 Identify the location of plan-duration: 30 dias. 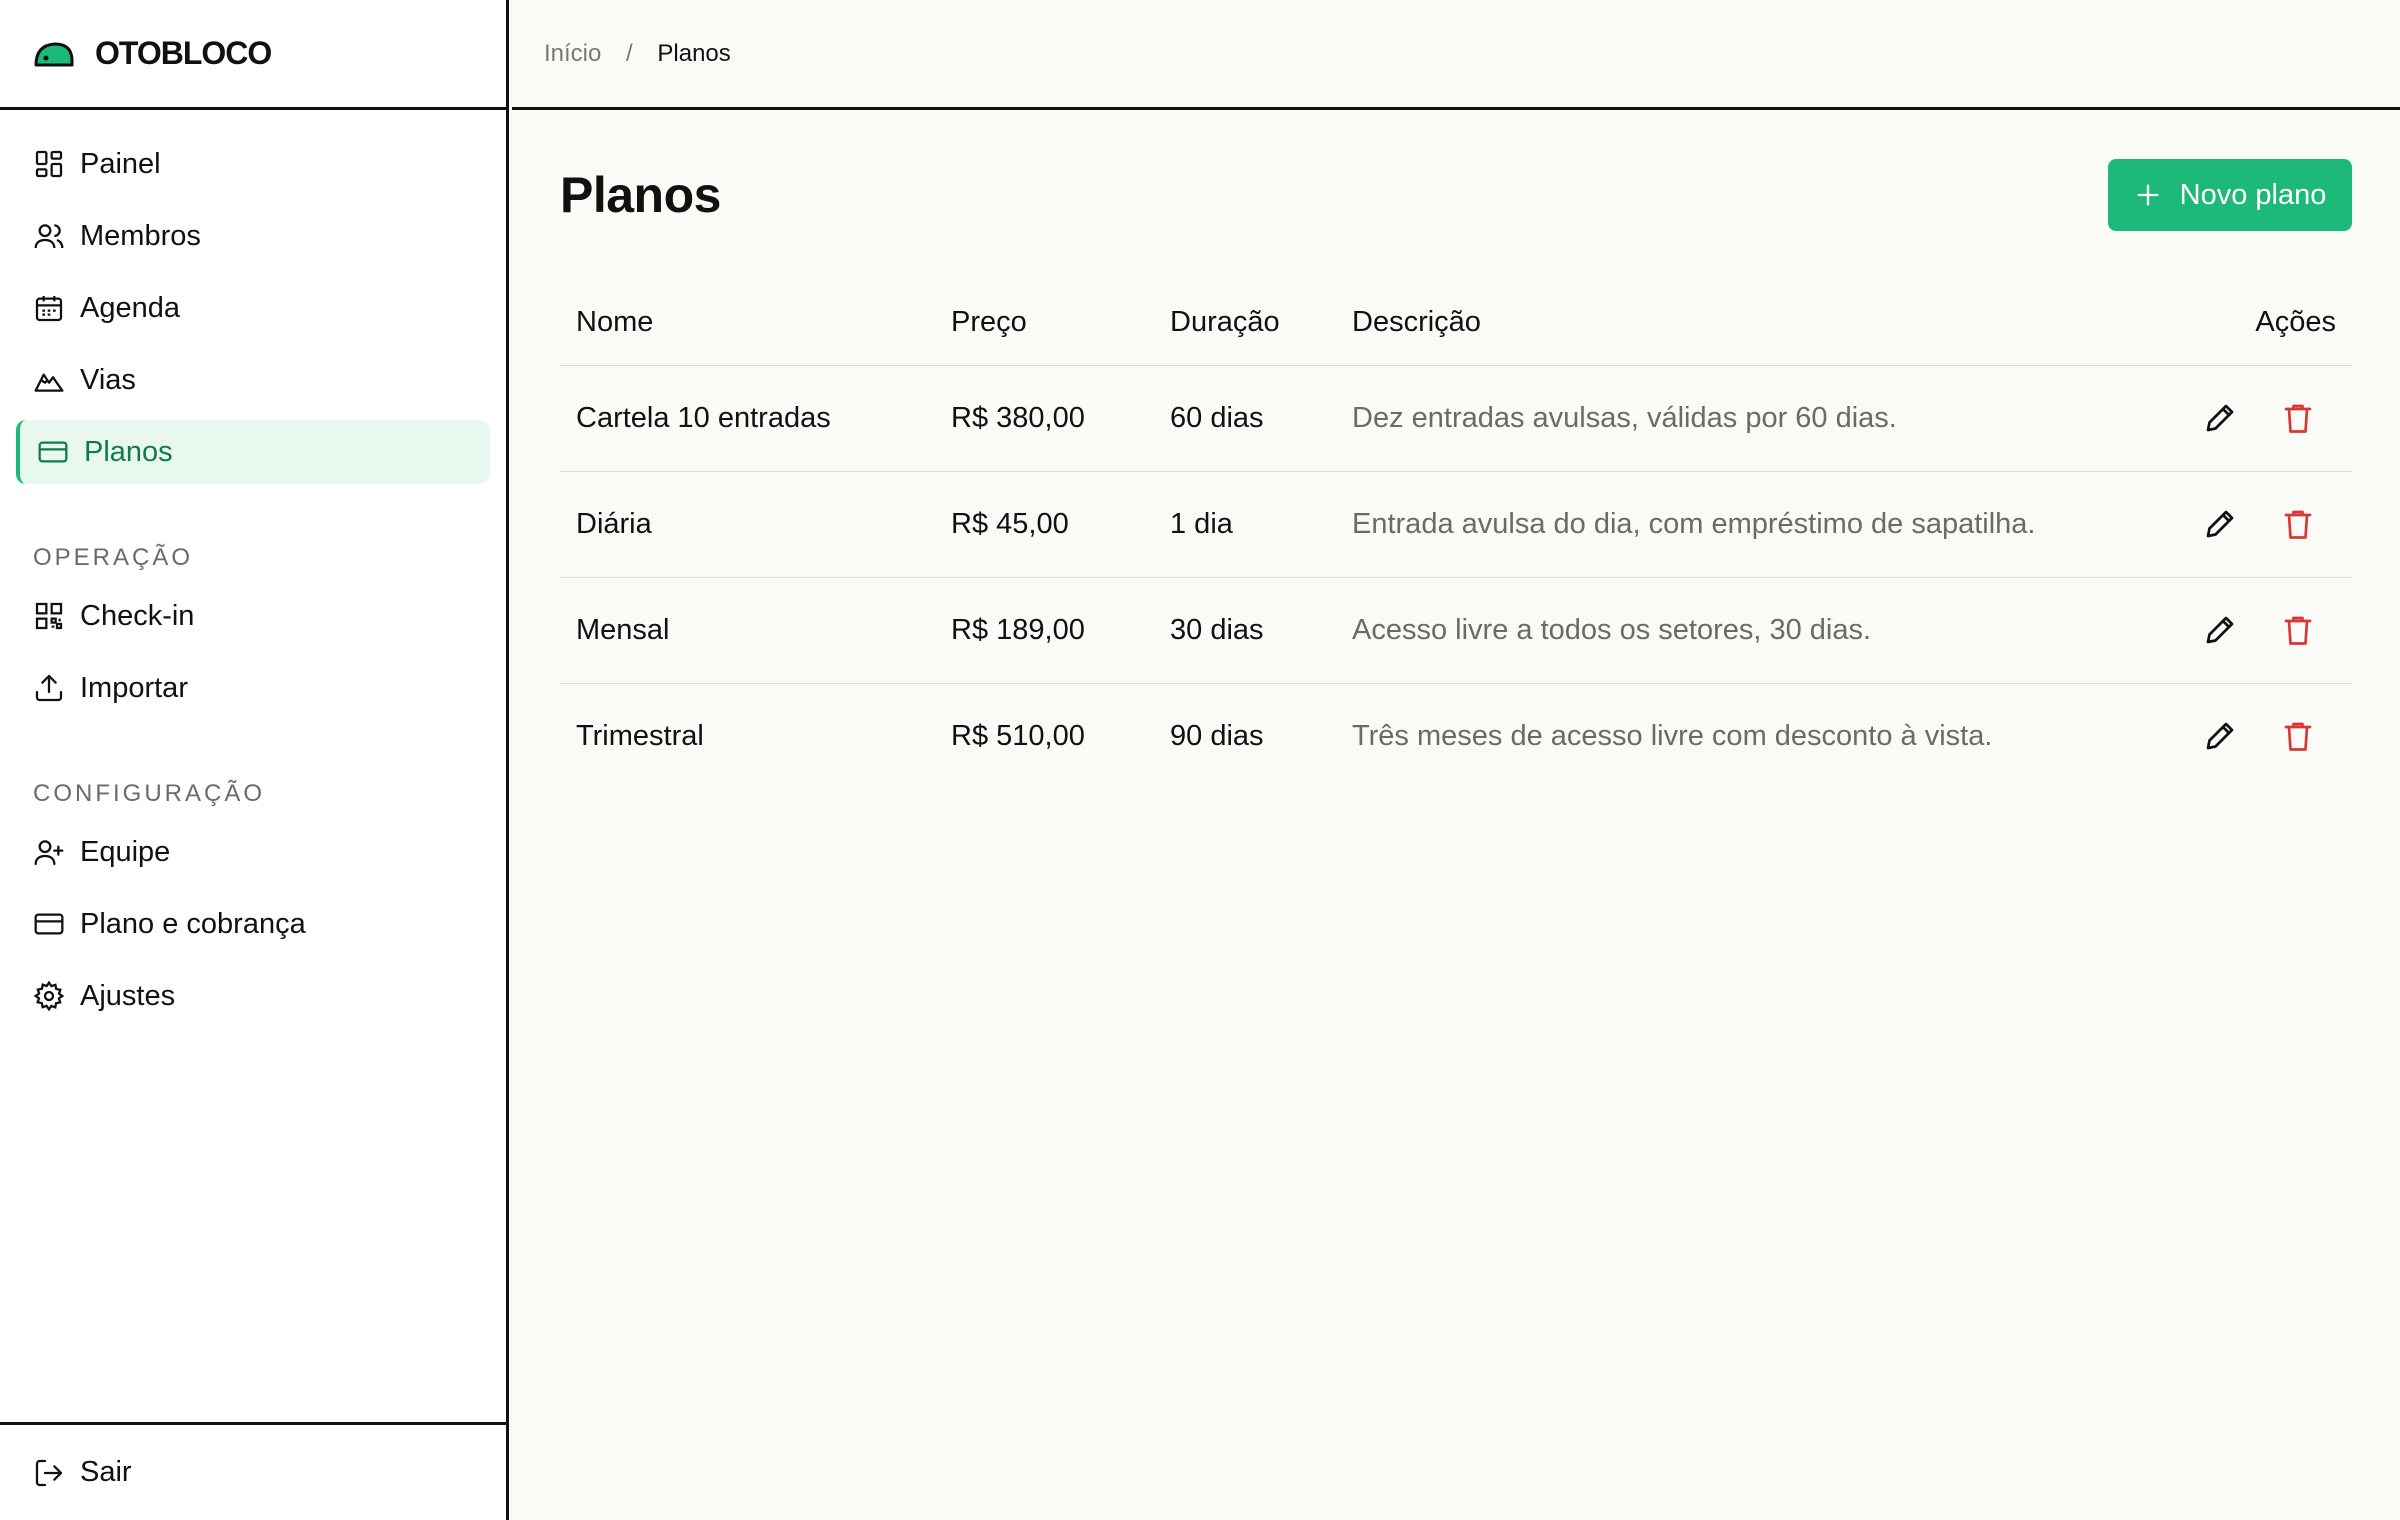
(1245, 630).